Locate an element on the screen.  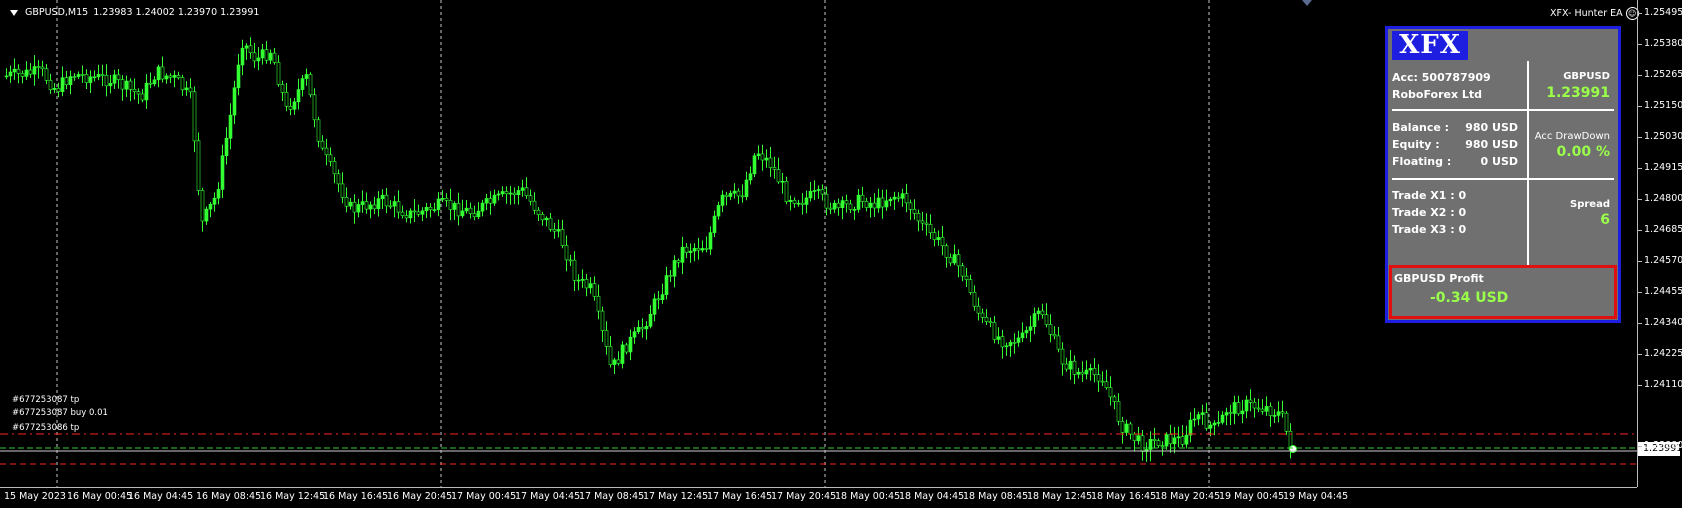
time-label: 17 May 20:45 is located at coordinates (804, 496).